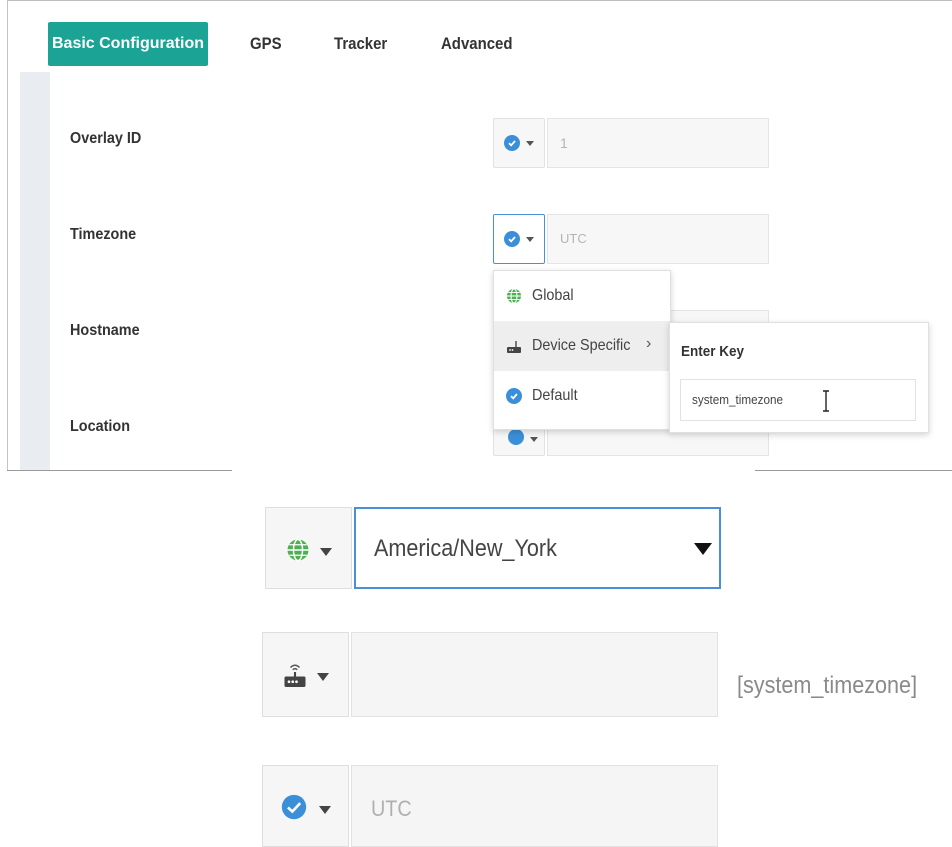 This screenshot has height=847, width=952. What do you see at coordinates (799, 377) in the screenshot?
I see `enter-key-flyout: Enter Key system_timezone` at bounding box center [799, 377].